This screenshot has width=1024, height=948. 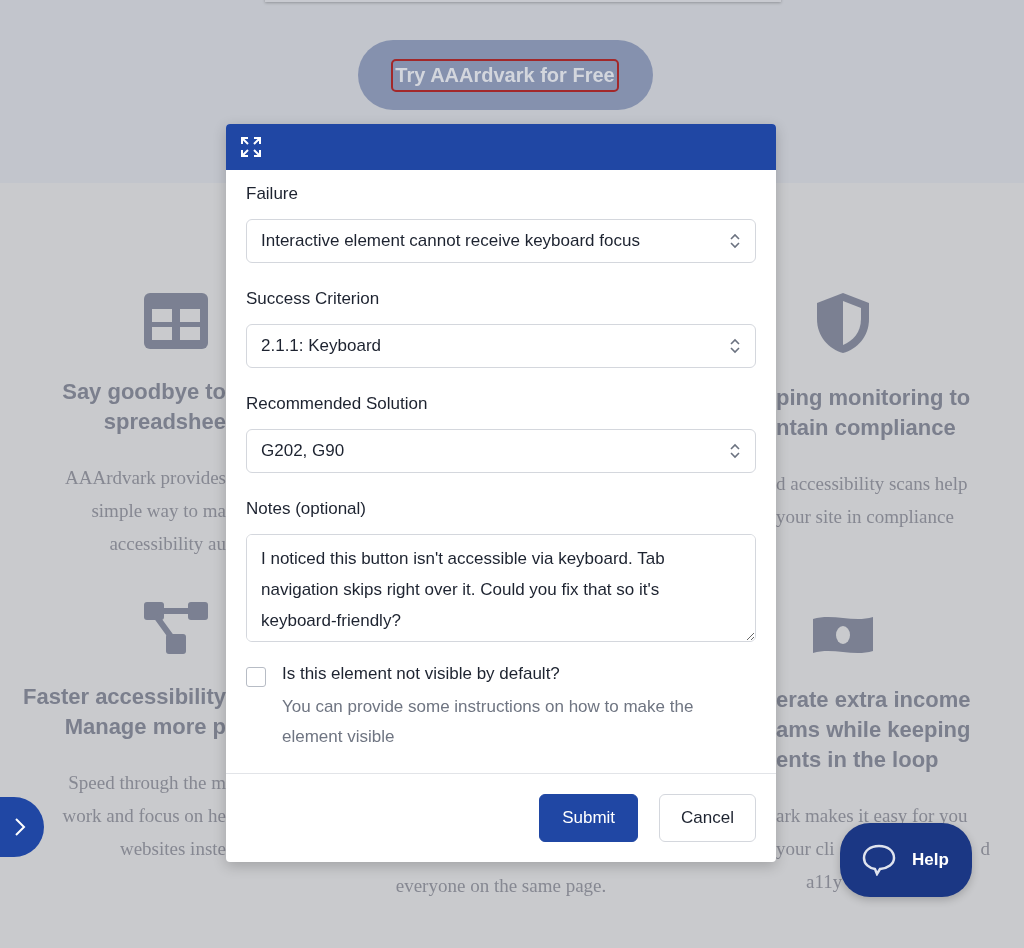 I want to click on feature-description: your cli, so click(x=805, y=849).